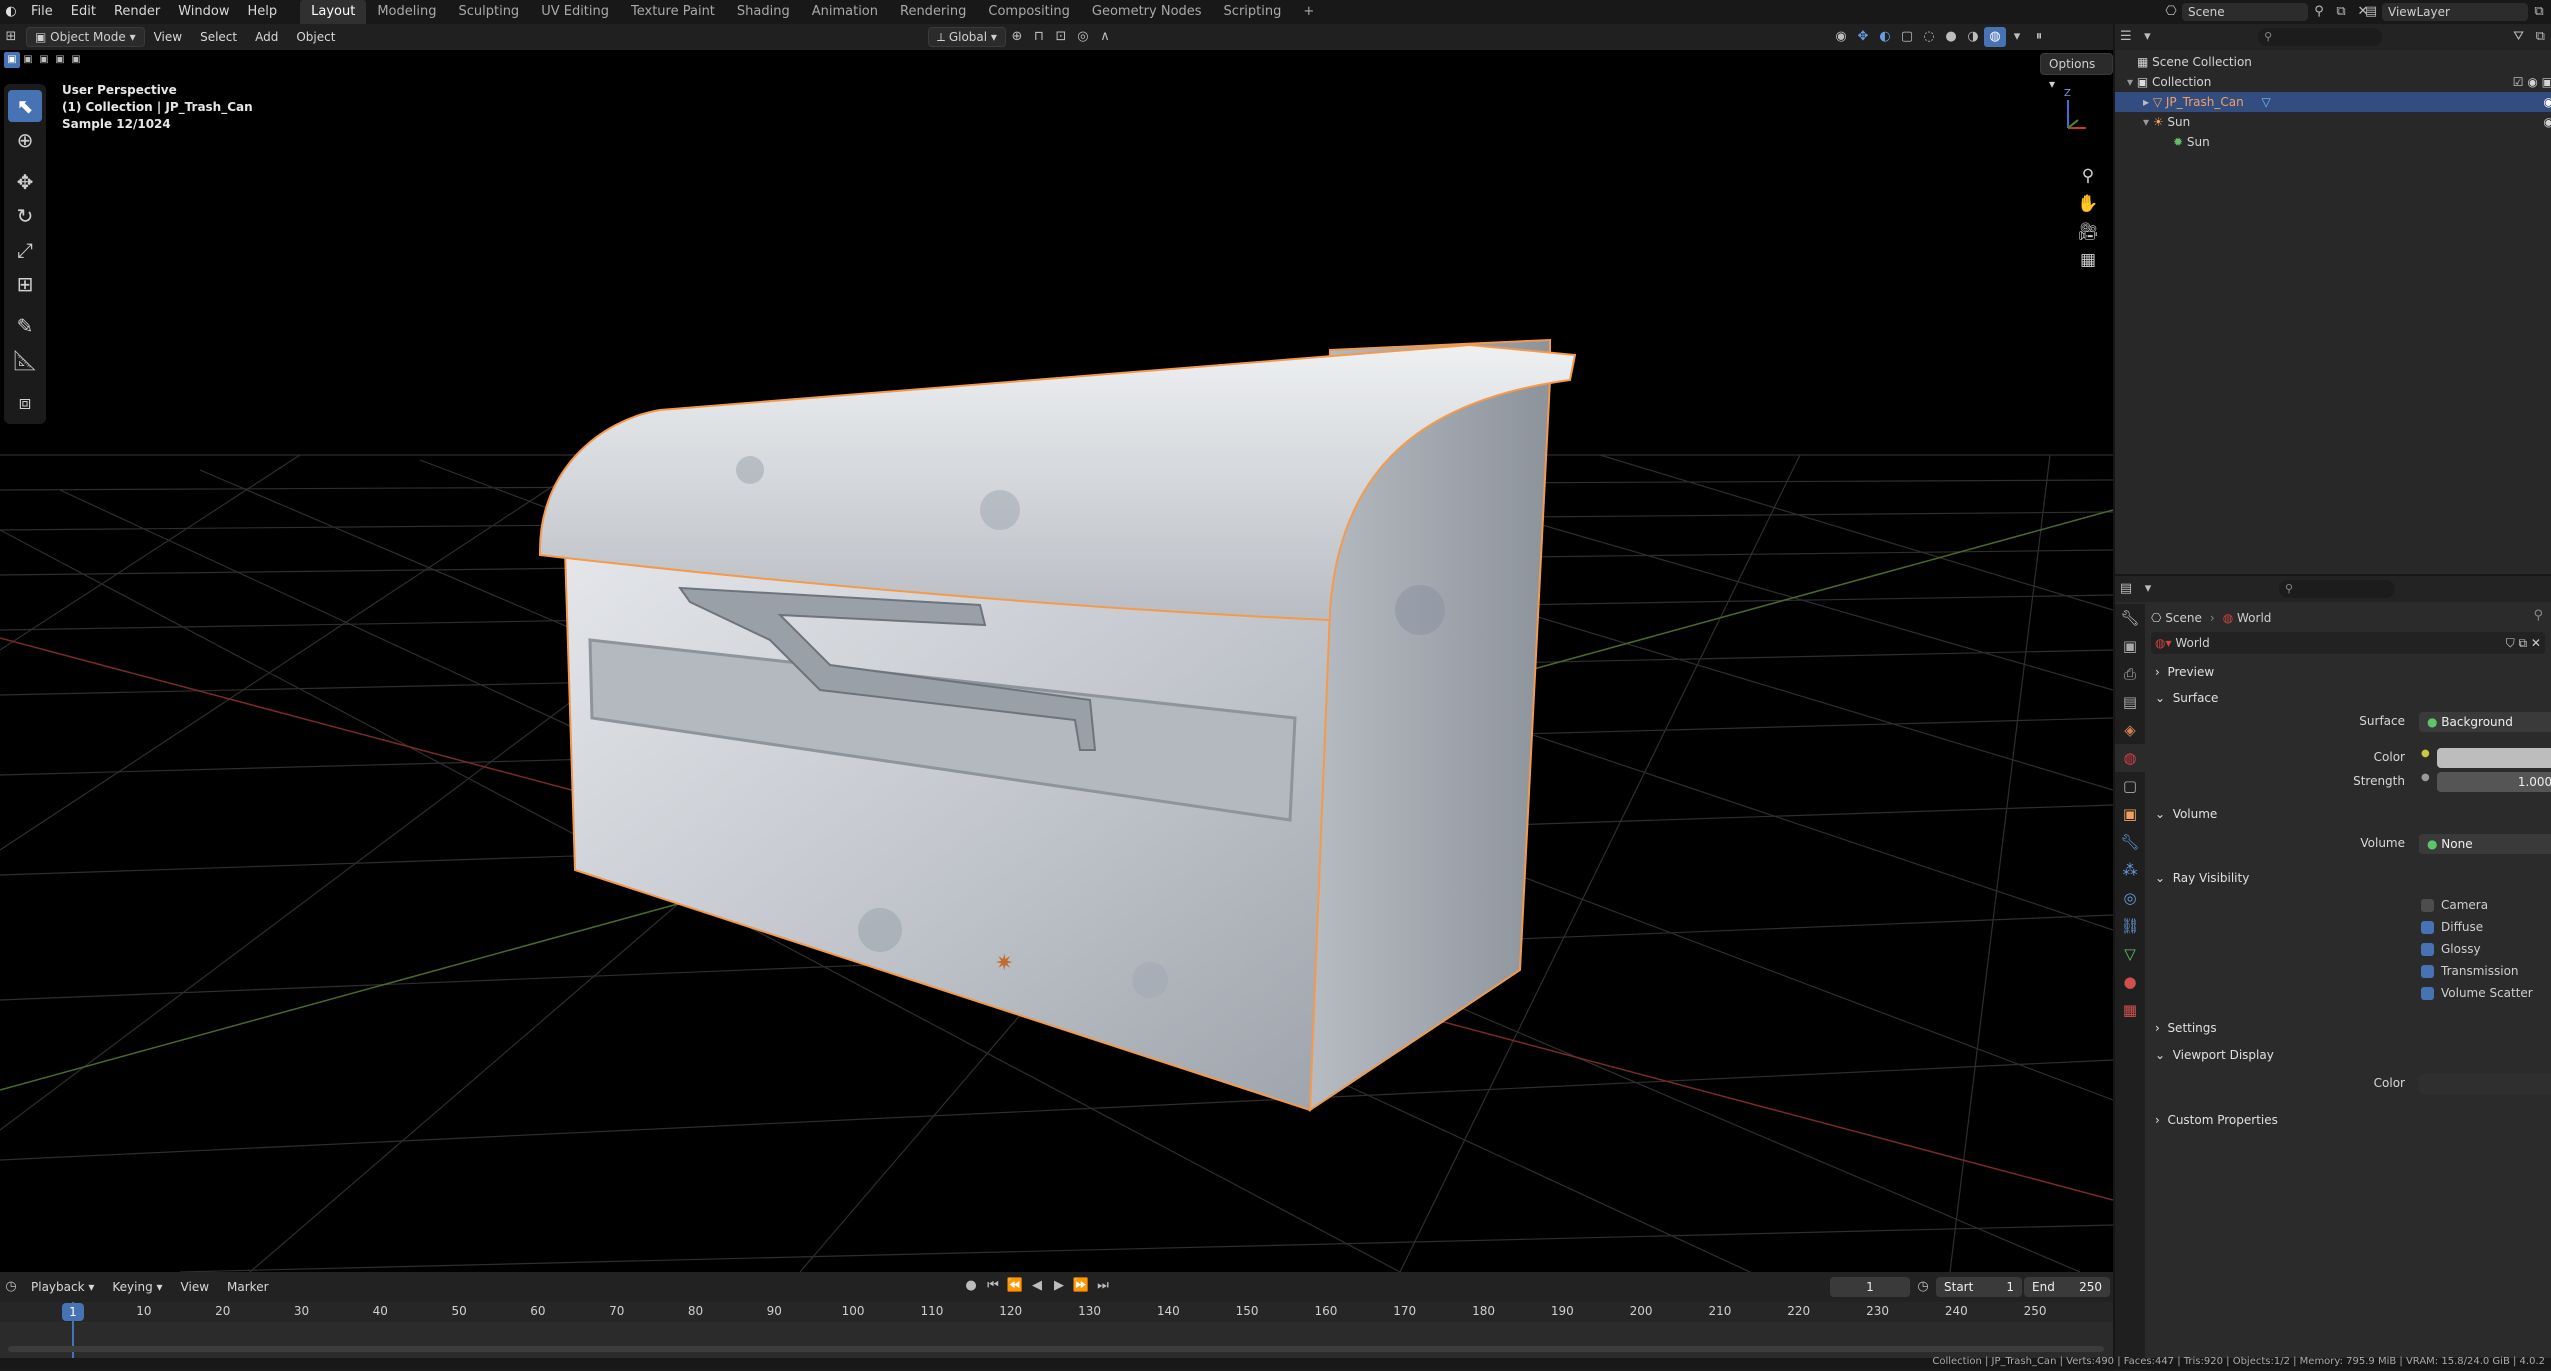  What do you see at coordinates (2470, 971) in the screenshot?
I see `ray-transmission-checkbox: Transmission` at bounding box center [2470, 971].